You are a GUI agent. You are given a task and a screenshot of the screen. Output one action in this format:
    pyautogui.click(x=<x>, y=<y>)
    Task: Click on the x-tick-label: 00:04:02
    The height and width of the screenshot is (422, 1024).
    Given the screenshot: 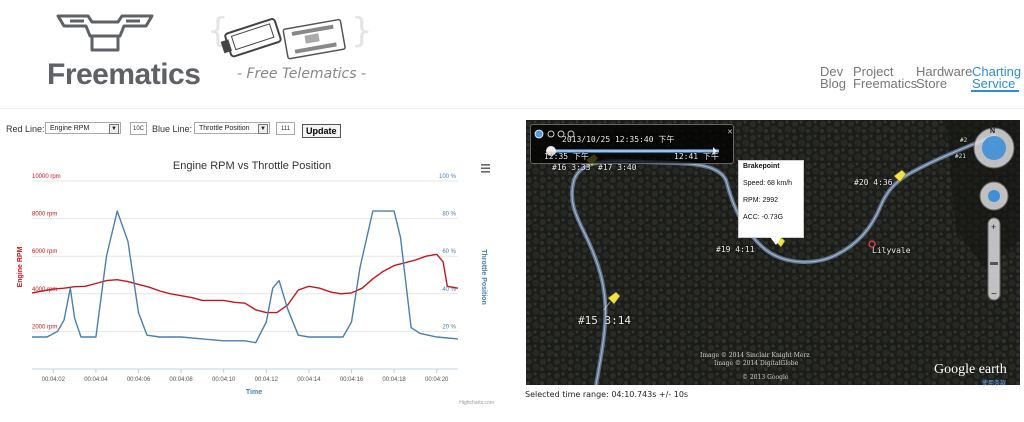 What is the action you would take?
    pyautogui.click(x=54, y=380)
    